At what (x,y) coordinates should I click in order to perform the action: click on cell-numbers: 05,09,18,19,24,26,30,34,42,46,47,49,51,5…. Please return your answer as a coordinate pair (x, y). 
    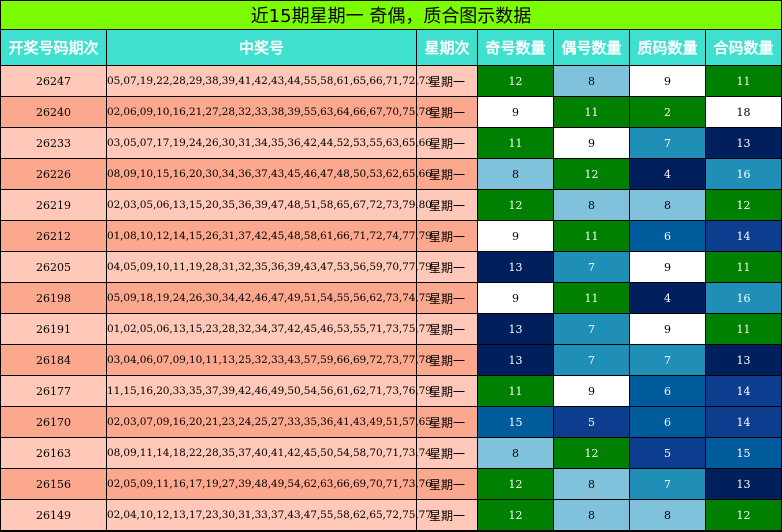
    Looking at the image, I should click on (269, 298).